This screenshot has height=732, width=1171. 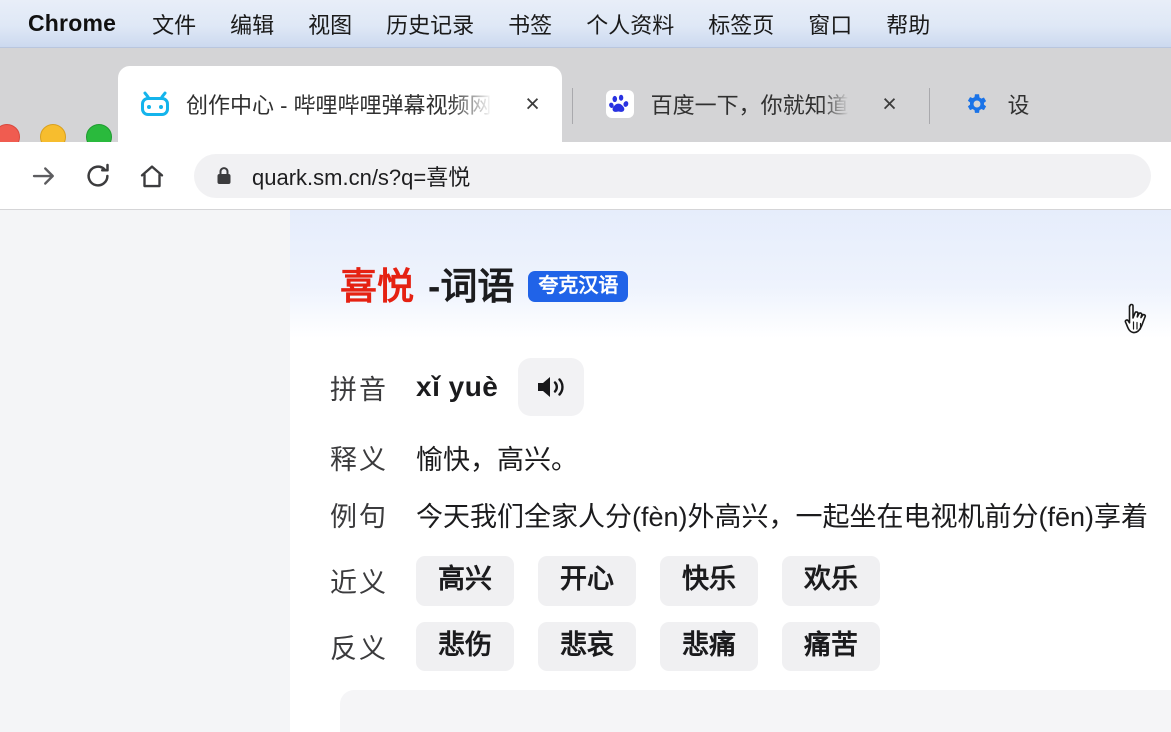 I want to click on headword: 喜悦, so click(x=377, y=286).